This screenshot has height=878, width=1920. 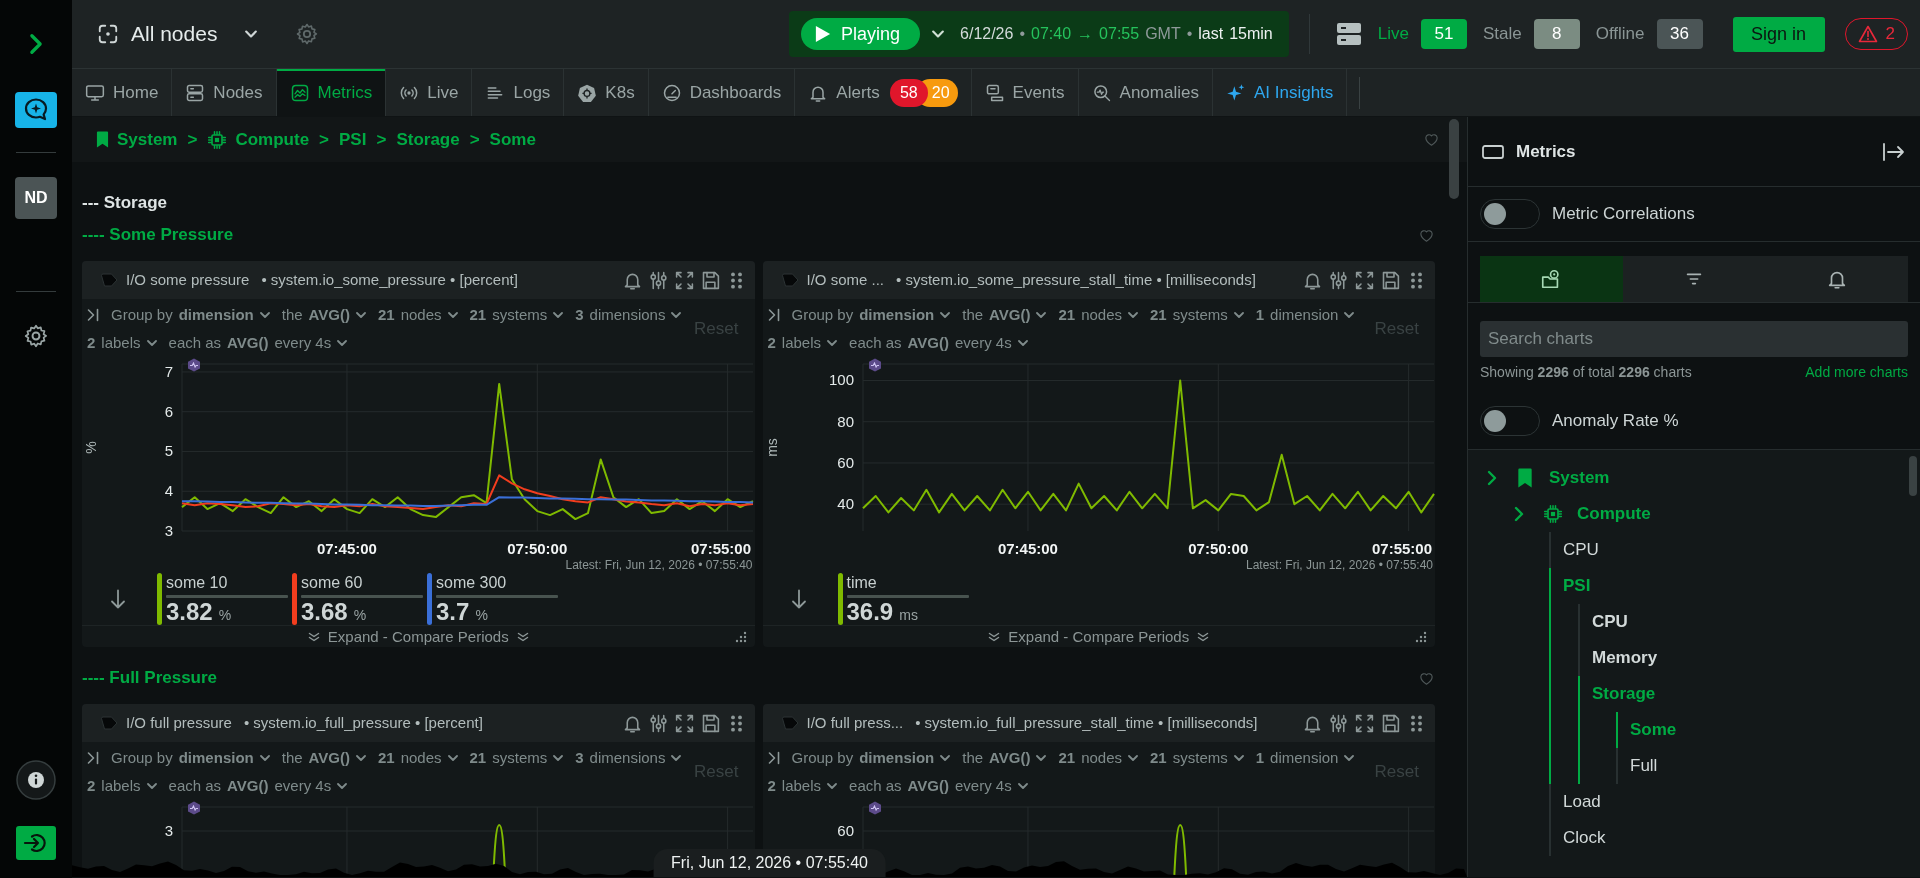 I want to click on tree-item: Some, so click(x=1769, y=730).